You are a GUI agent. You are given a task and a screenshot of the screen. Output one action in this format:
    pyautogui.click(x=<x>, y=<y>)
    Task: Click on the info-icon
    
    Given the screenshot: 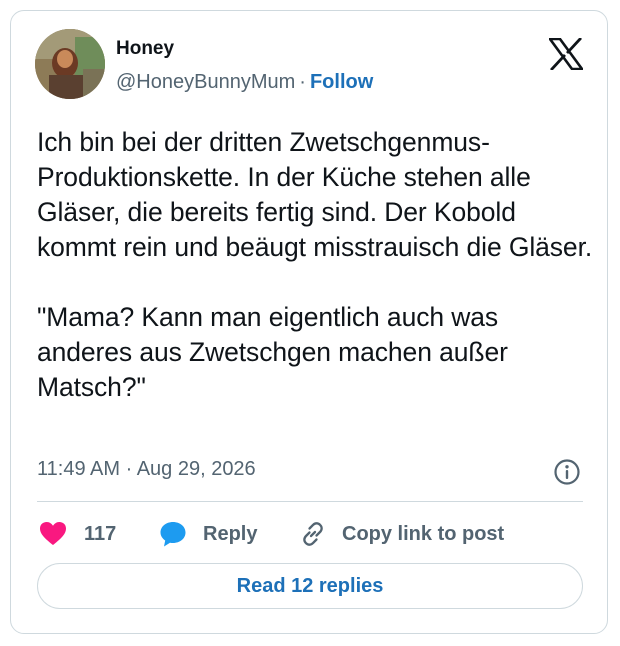 What is the action you would take?
    pyautogui.click(x=567, y=472)
    